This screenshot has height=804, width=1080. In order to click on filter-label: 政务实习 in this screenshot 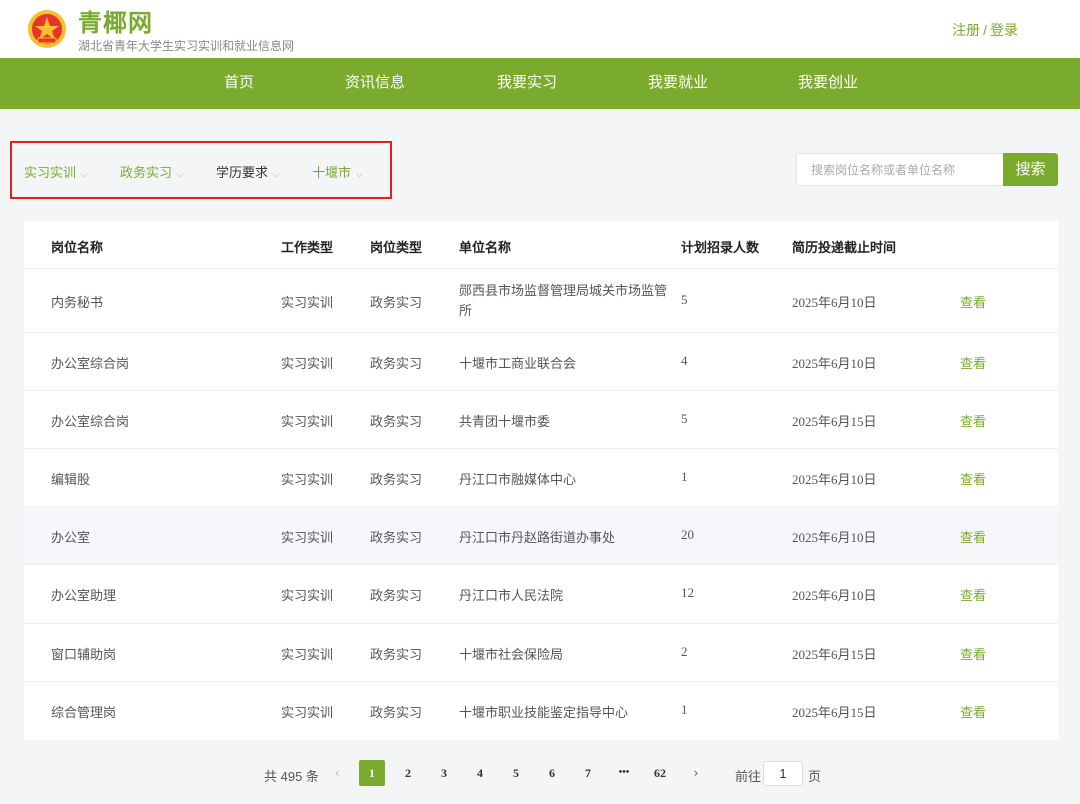, I will do `click(146, 172)`.